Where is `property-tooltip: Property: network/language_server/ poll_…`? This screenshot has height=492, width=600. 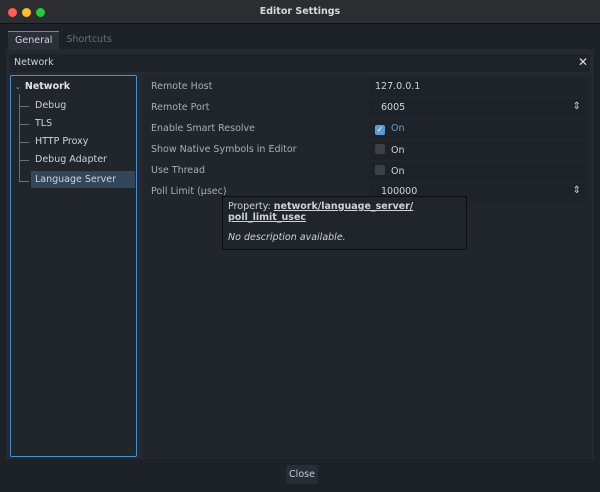
property-tooltip: Property: network/language_server/ poll_… is located at coordinates (344, 223).